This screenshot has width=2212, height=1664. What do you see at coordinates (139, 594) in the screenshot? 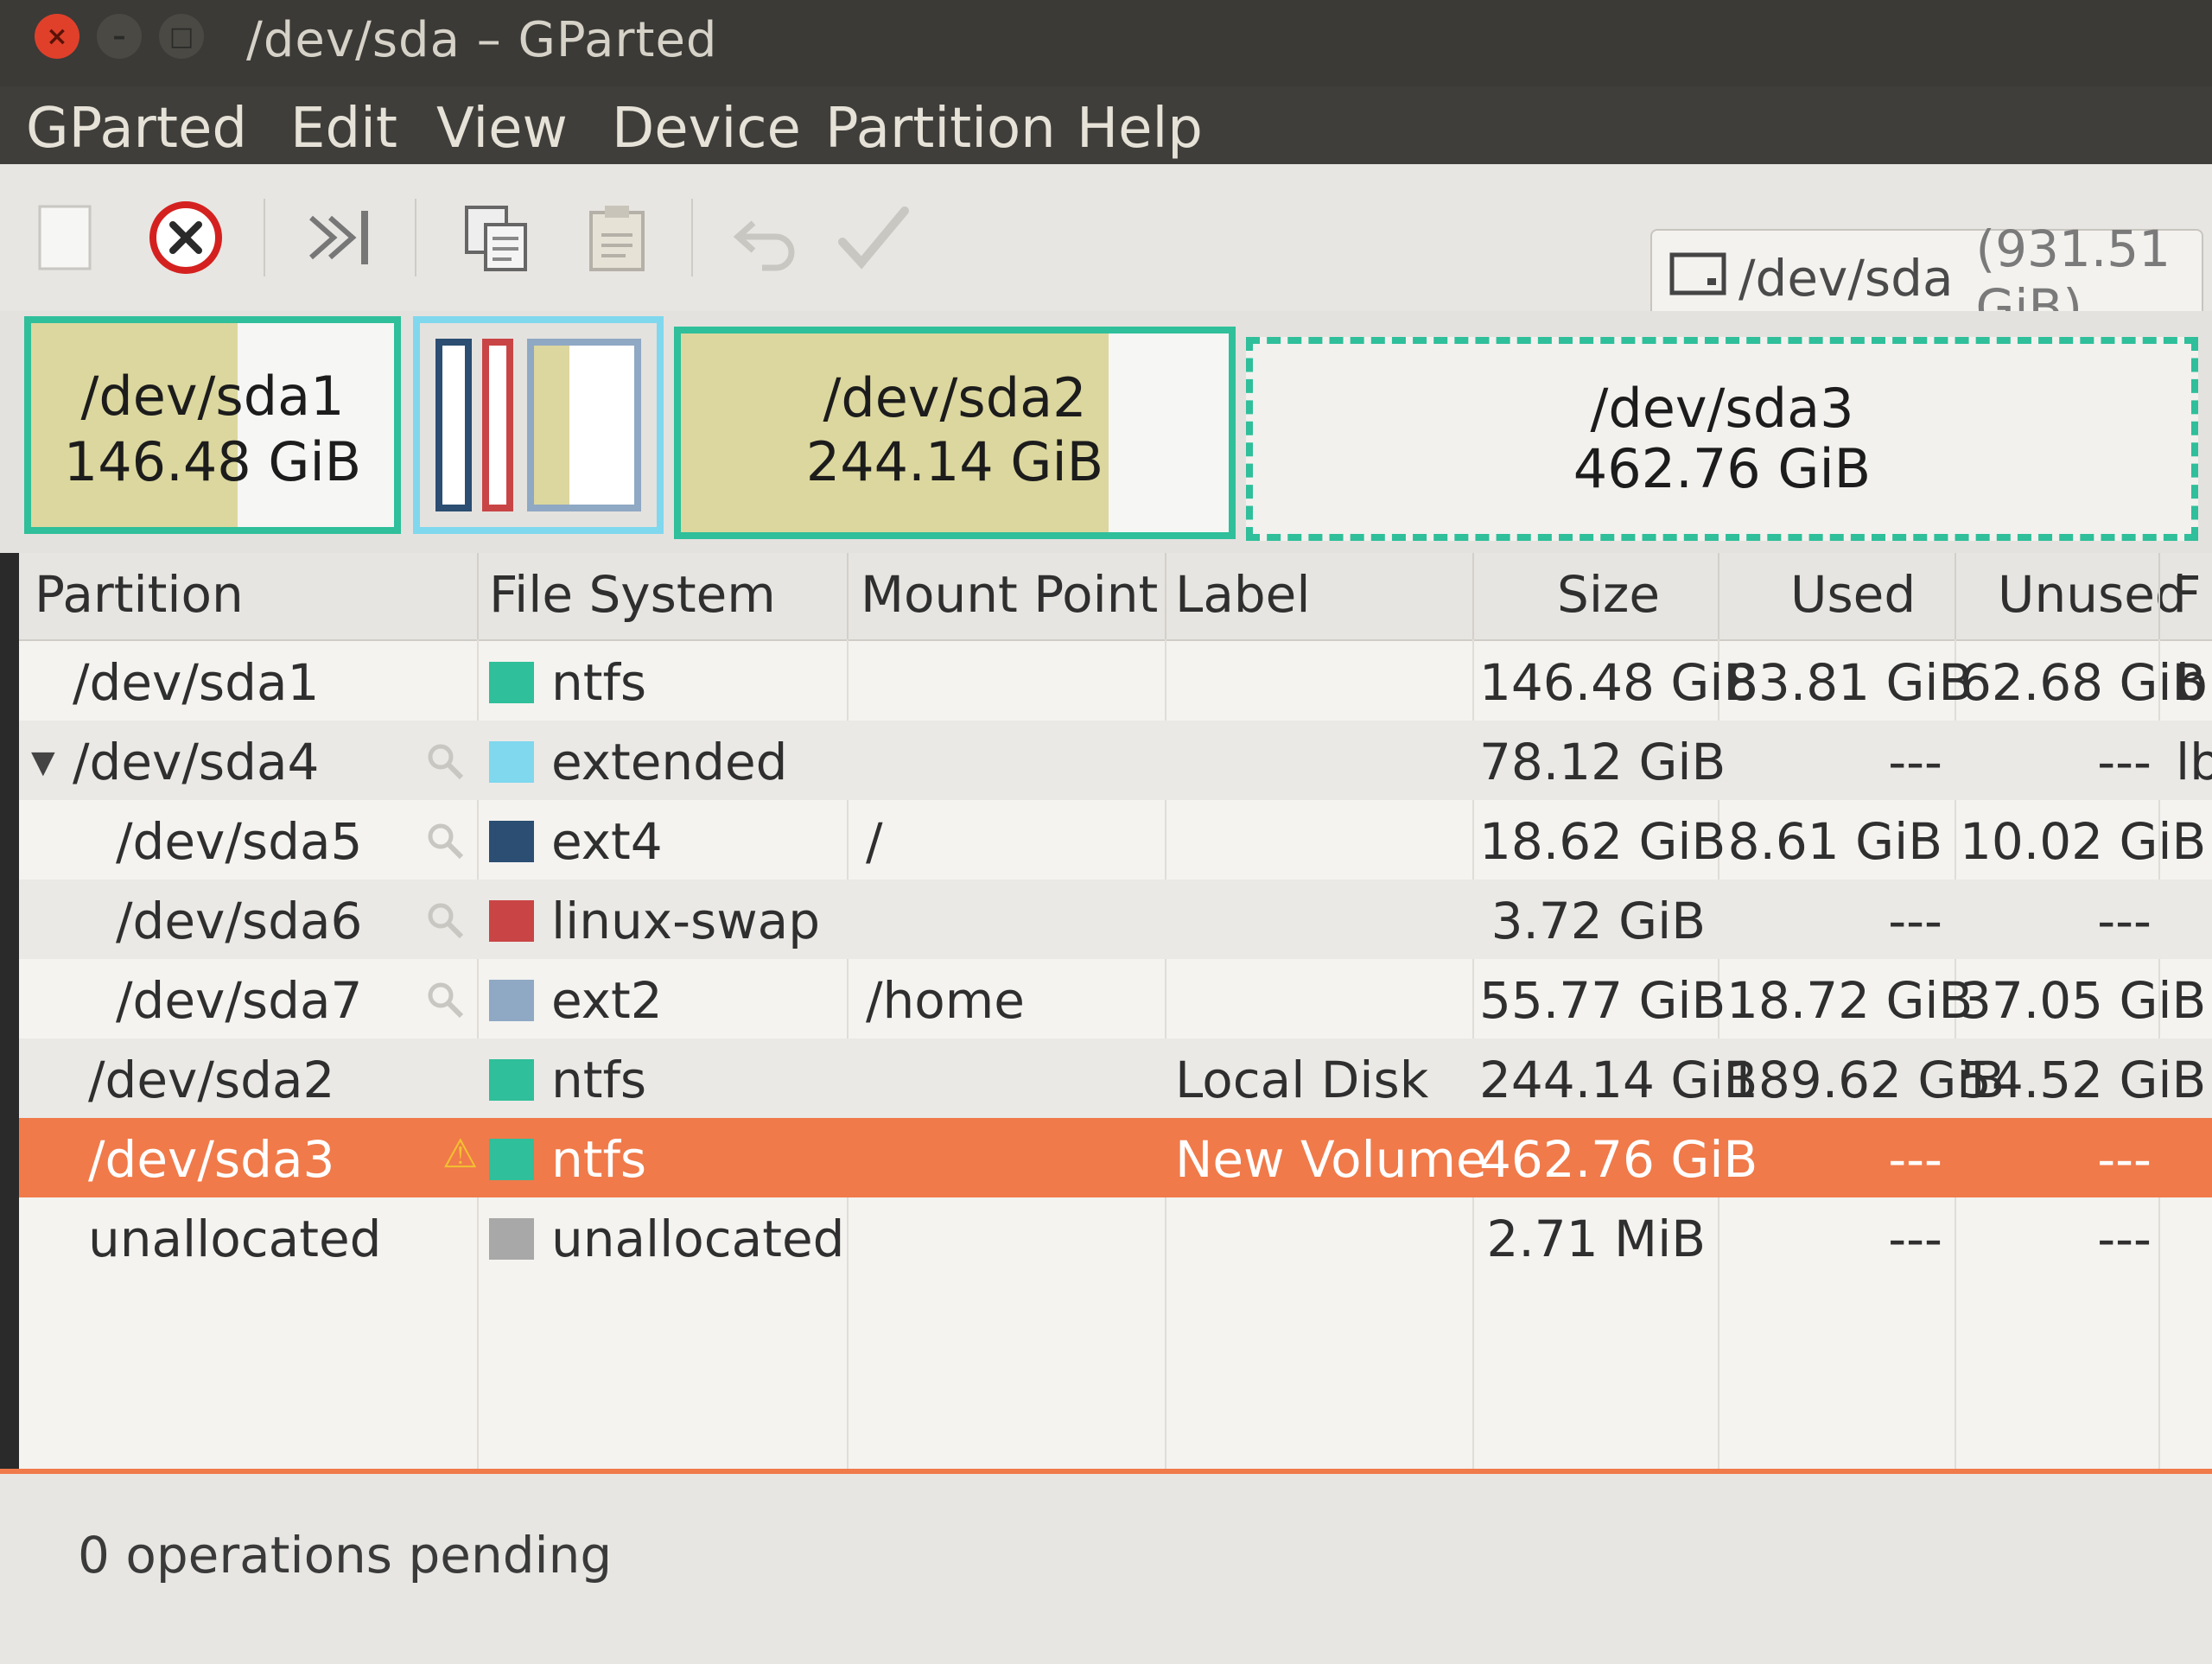
I see `column-header-partition: Partition` at bounding box center [139, 594].